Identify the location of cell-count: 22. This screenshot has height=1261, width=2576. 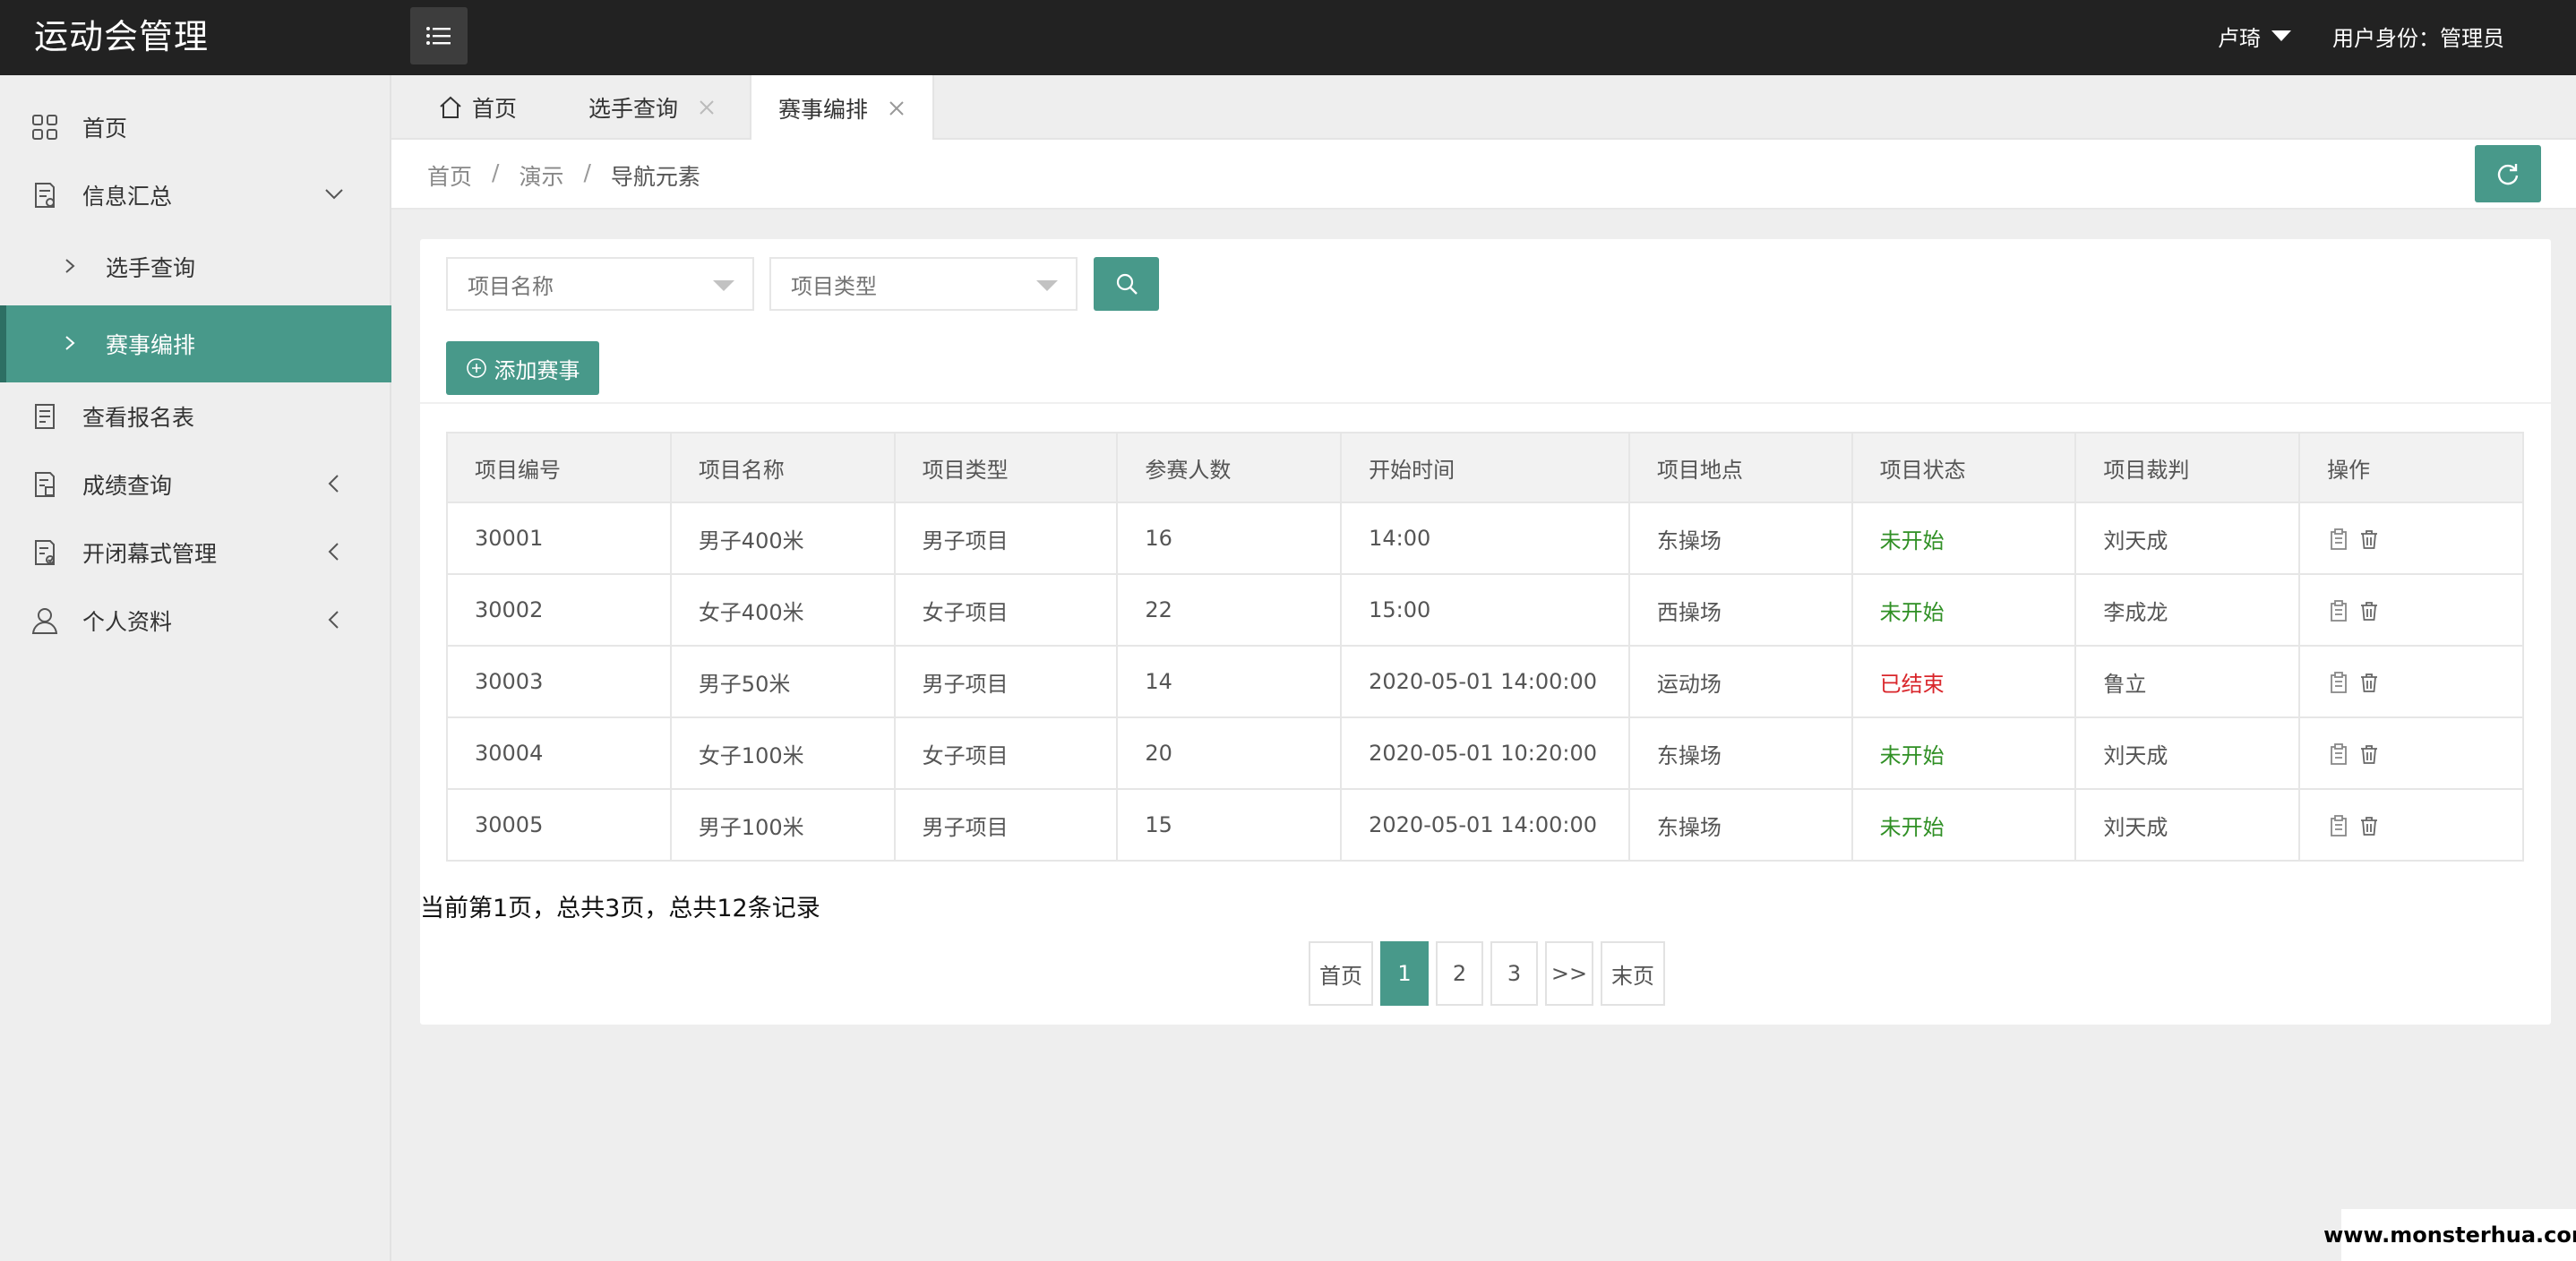
(1229, 610).